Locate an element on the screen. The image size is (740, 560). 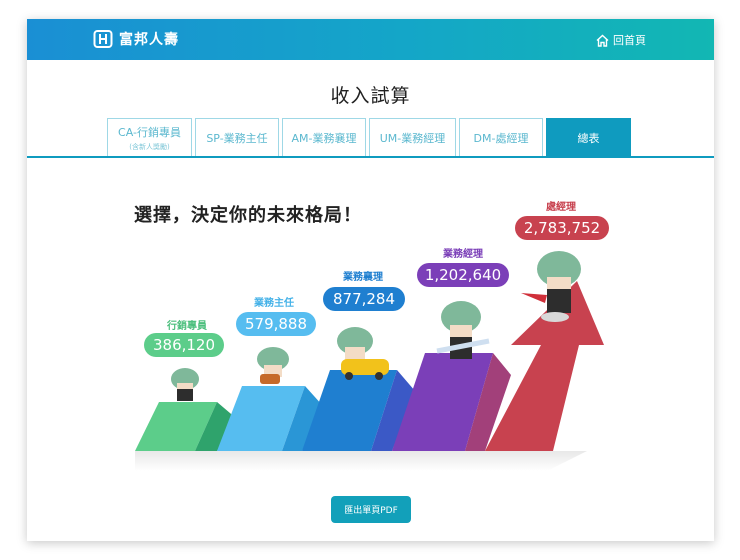
level-name-1: 行銷專員 is located at coordinates (187, 326).